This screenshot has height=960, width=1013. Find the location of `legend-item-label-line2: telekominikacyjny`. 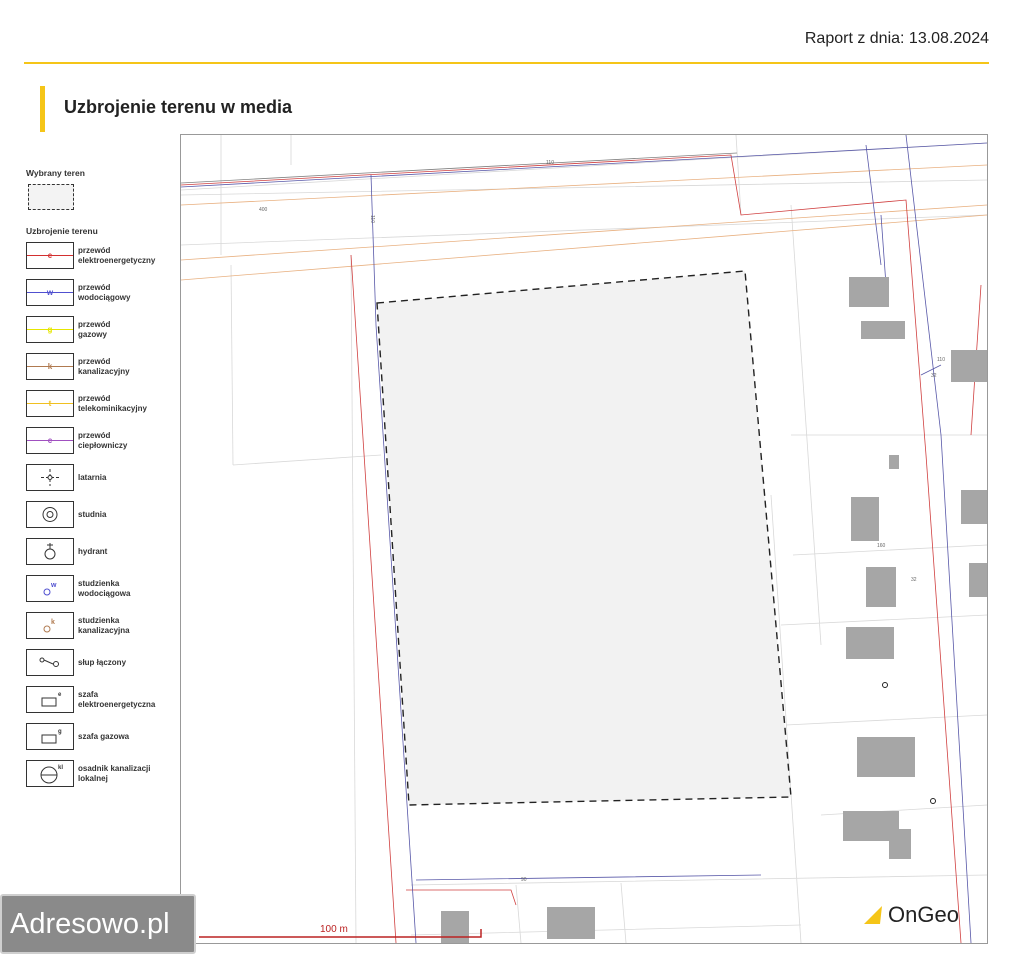

legend-item-label-line2: telekominikacyjny is located at coordinates (112, 408).